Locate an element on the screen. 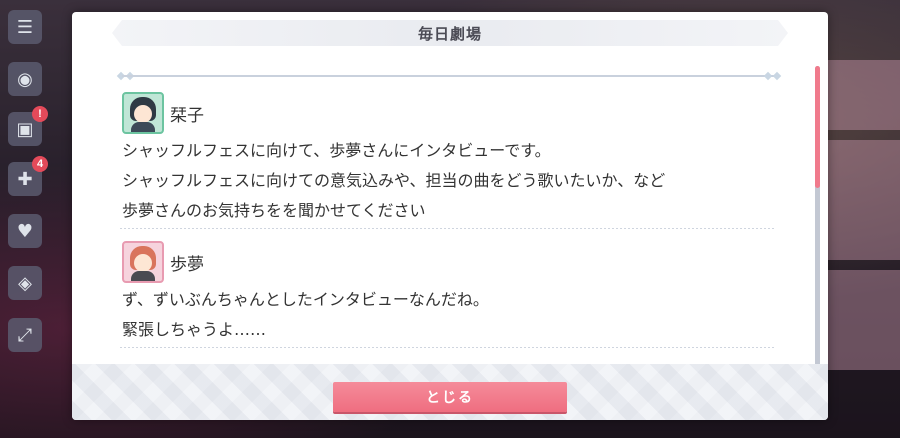 Image resolution: width=900 pixels, height=438 pixels. scrollbar-thumb is located at coordinates (817, 127).